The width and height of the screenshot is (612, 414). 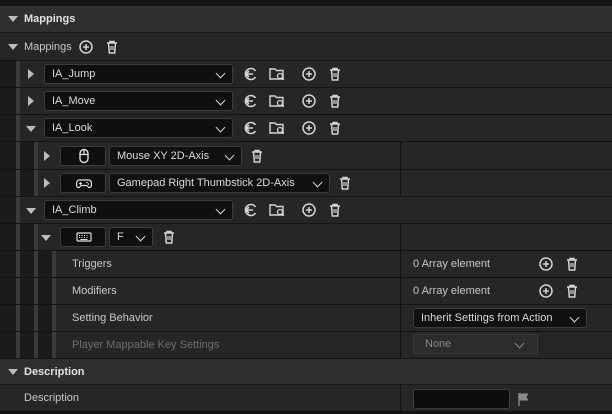 I want to click on setting-behavior-select: Inherit Settings from Action, so click(x=500, y=318).